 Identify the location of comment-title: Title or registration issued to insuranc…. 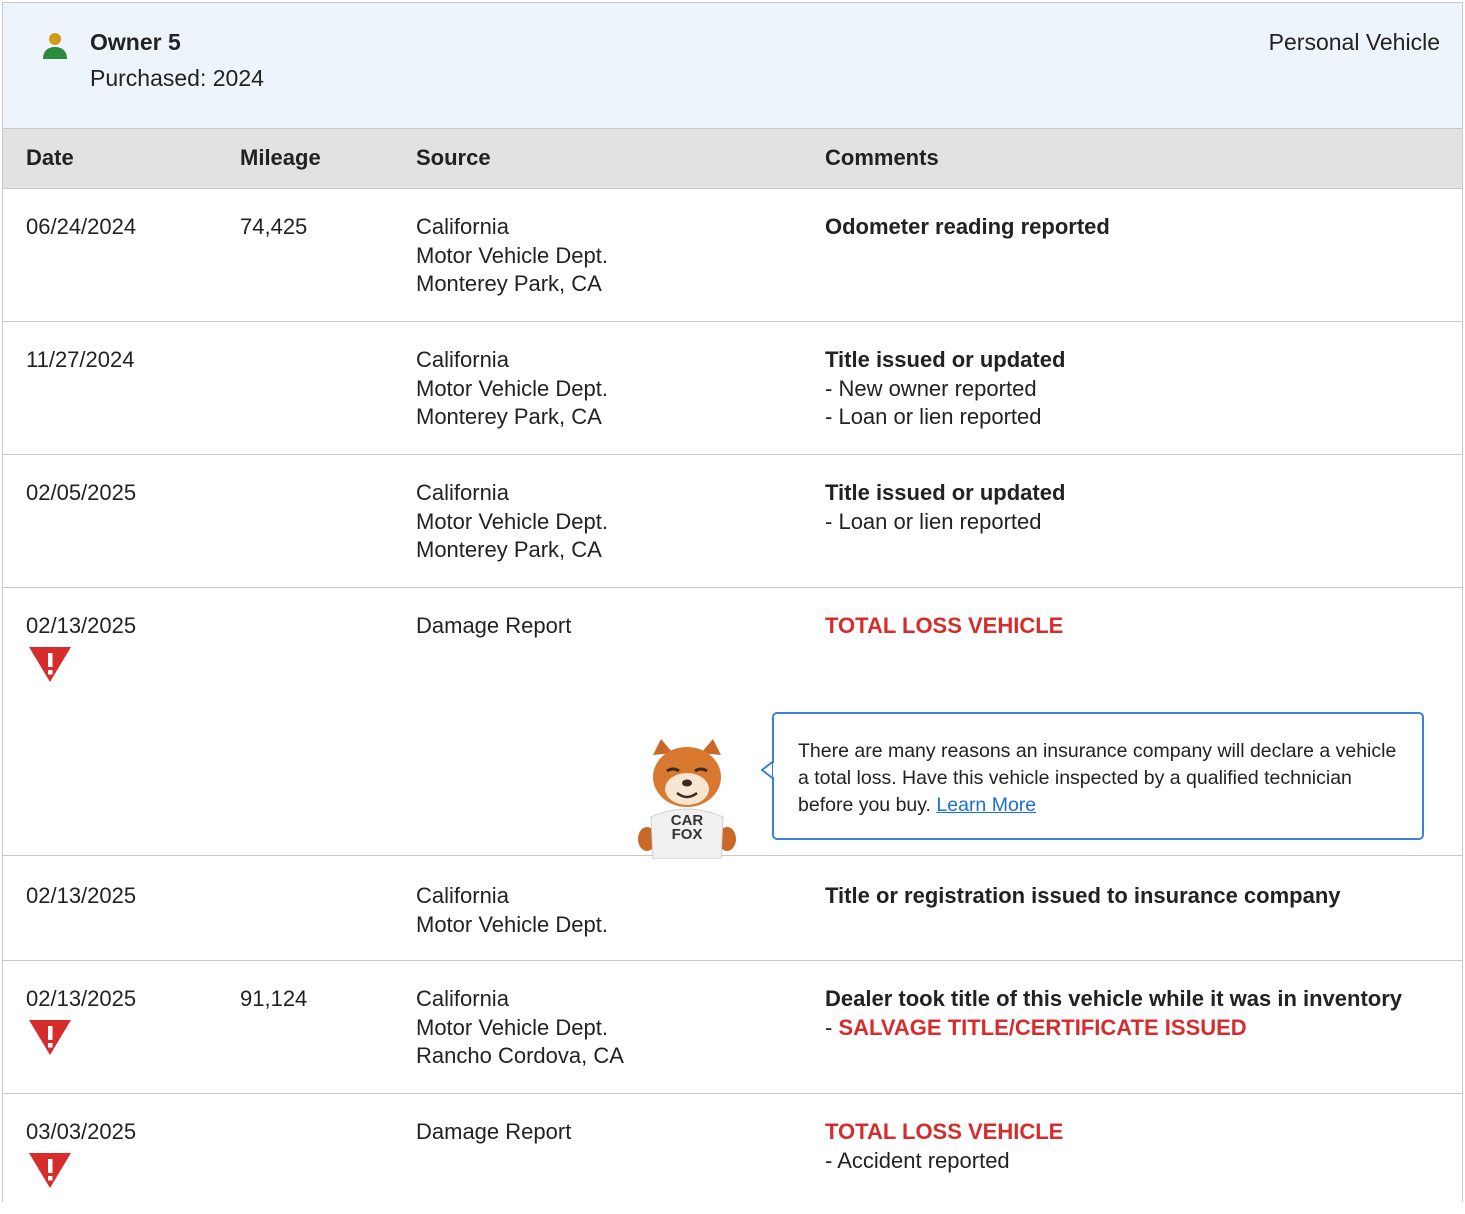
(1083, 895).